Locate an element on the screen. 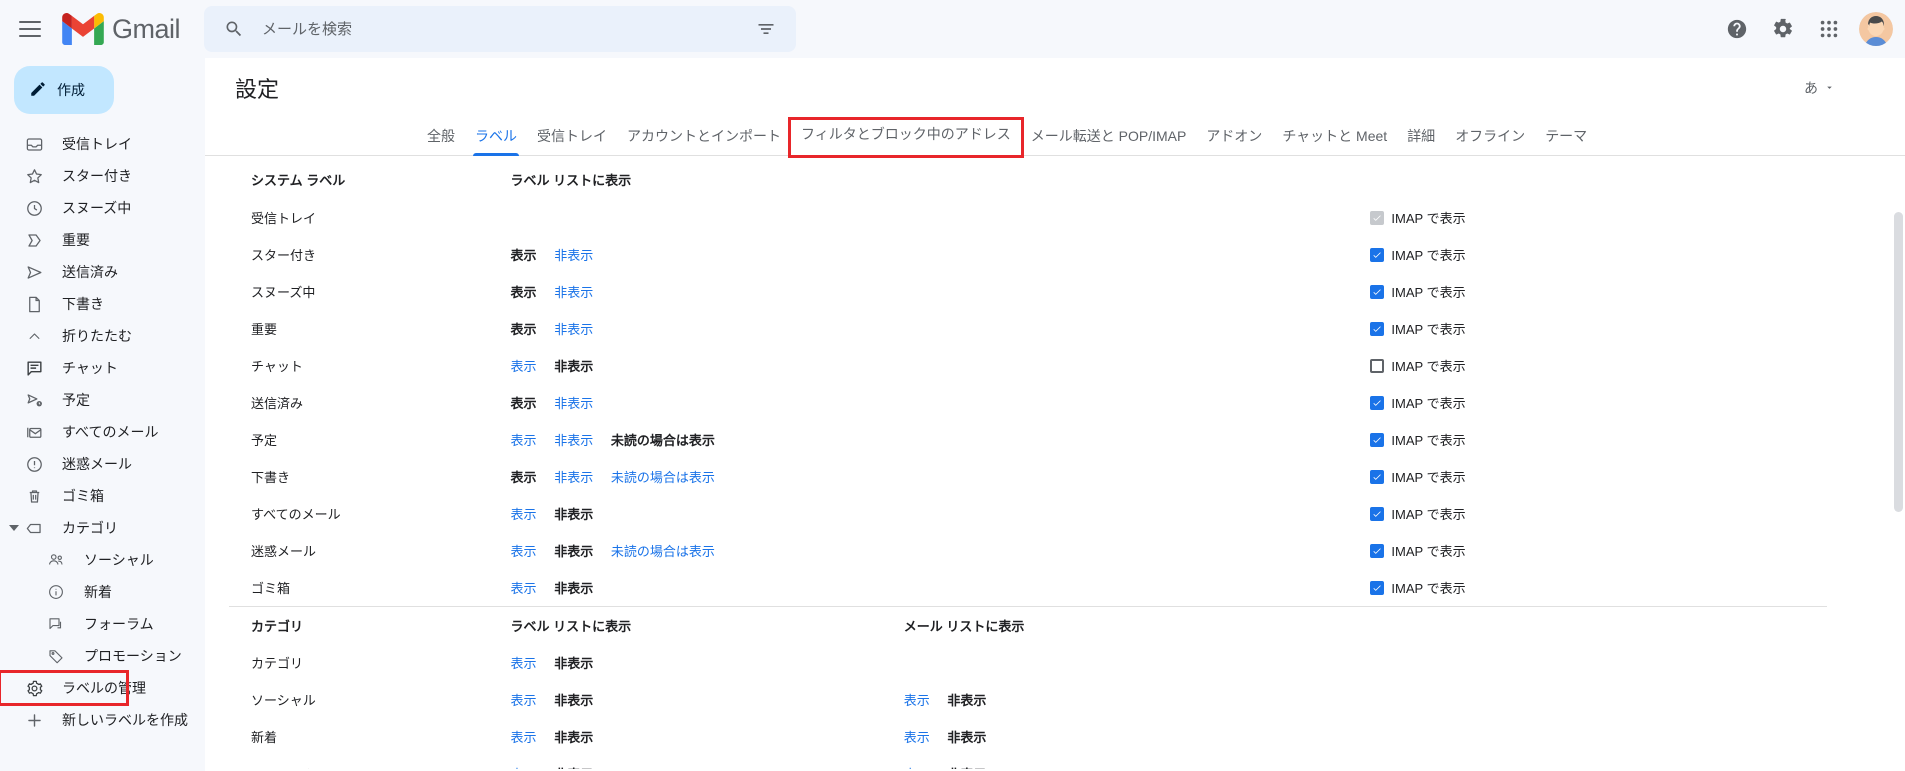  table-row: スター付き 表示 非表示 IMAP で表示 is located at coordinates (1028, 254).